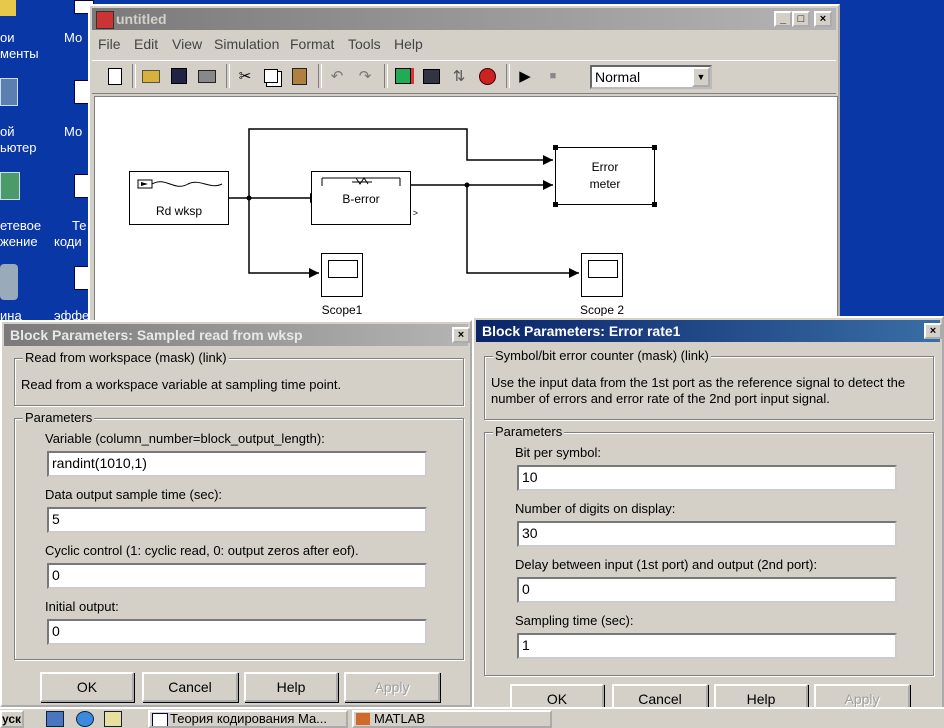 The width and height of the screenshot is (944, 728). Describe the element at coordinates (146, 44) in the screenshot. I see `menu-edit: Edit` at that location.